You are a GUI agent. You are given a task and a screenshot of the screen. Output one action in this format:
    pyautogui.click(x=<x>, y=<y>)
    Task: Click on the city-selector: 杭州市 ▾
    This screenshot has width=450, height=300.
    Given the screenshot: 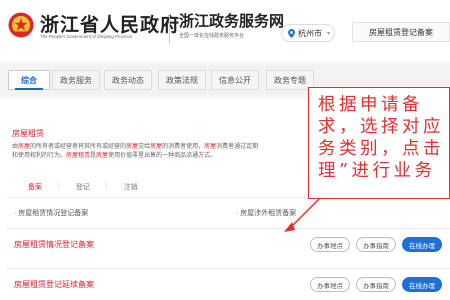 What is the action you would take?
    pyautogui.click(x=308, y=33)
    